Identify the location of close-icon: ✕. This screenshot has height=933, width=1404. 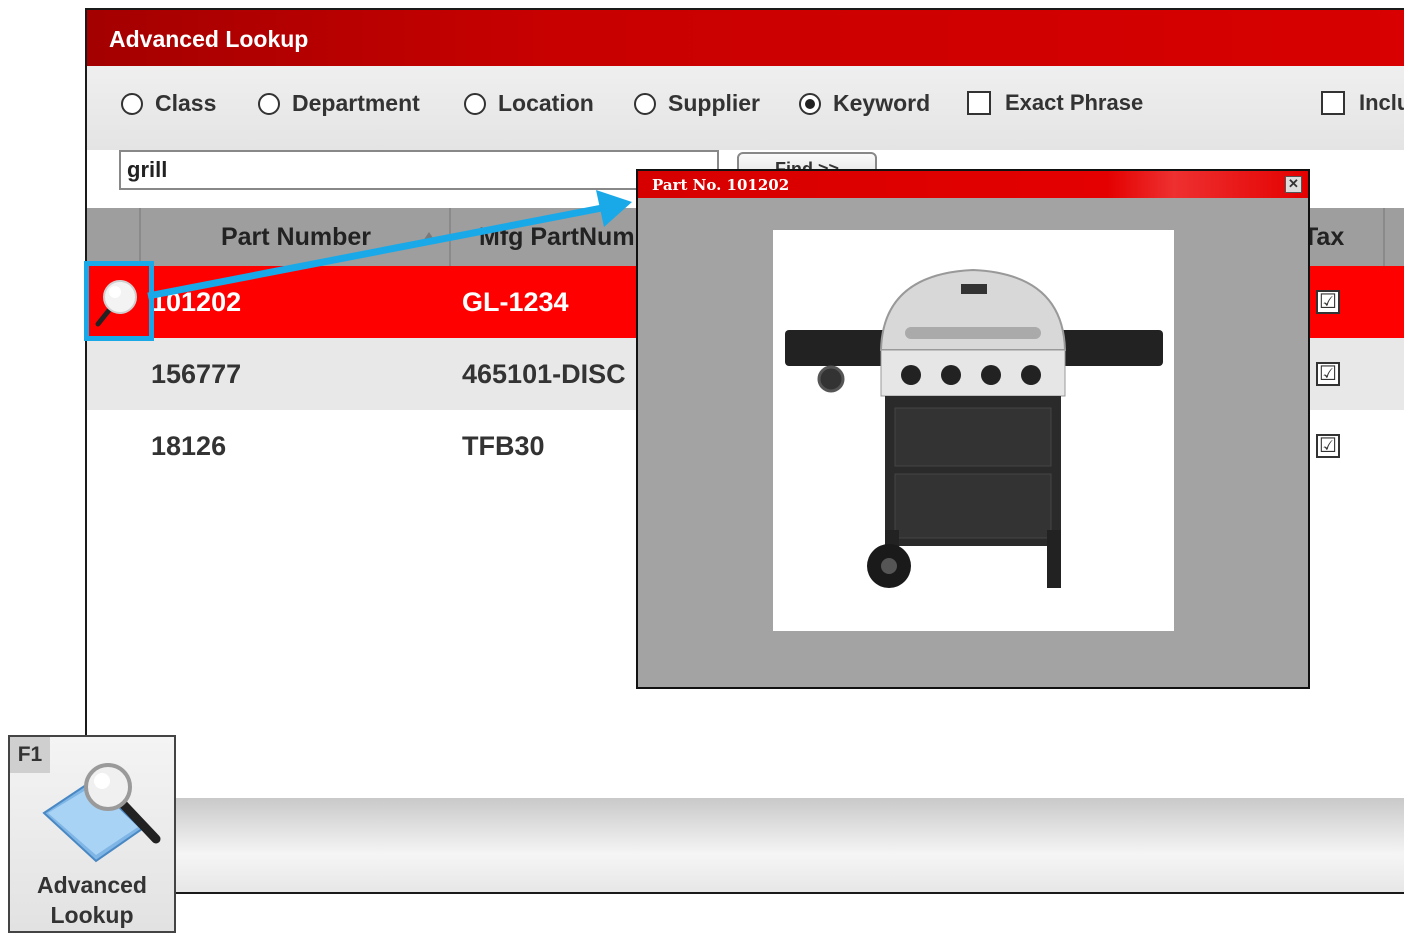
(1293, 184).